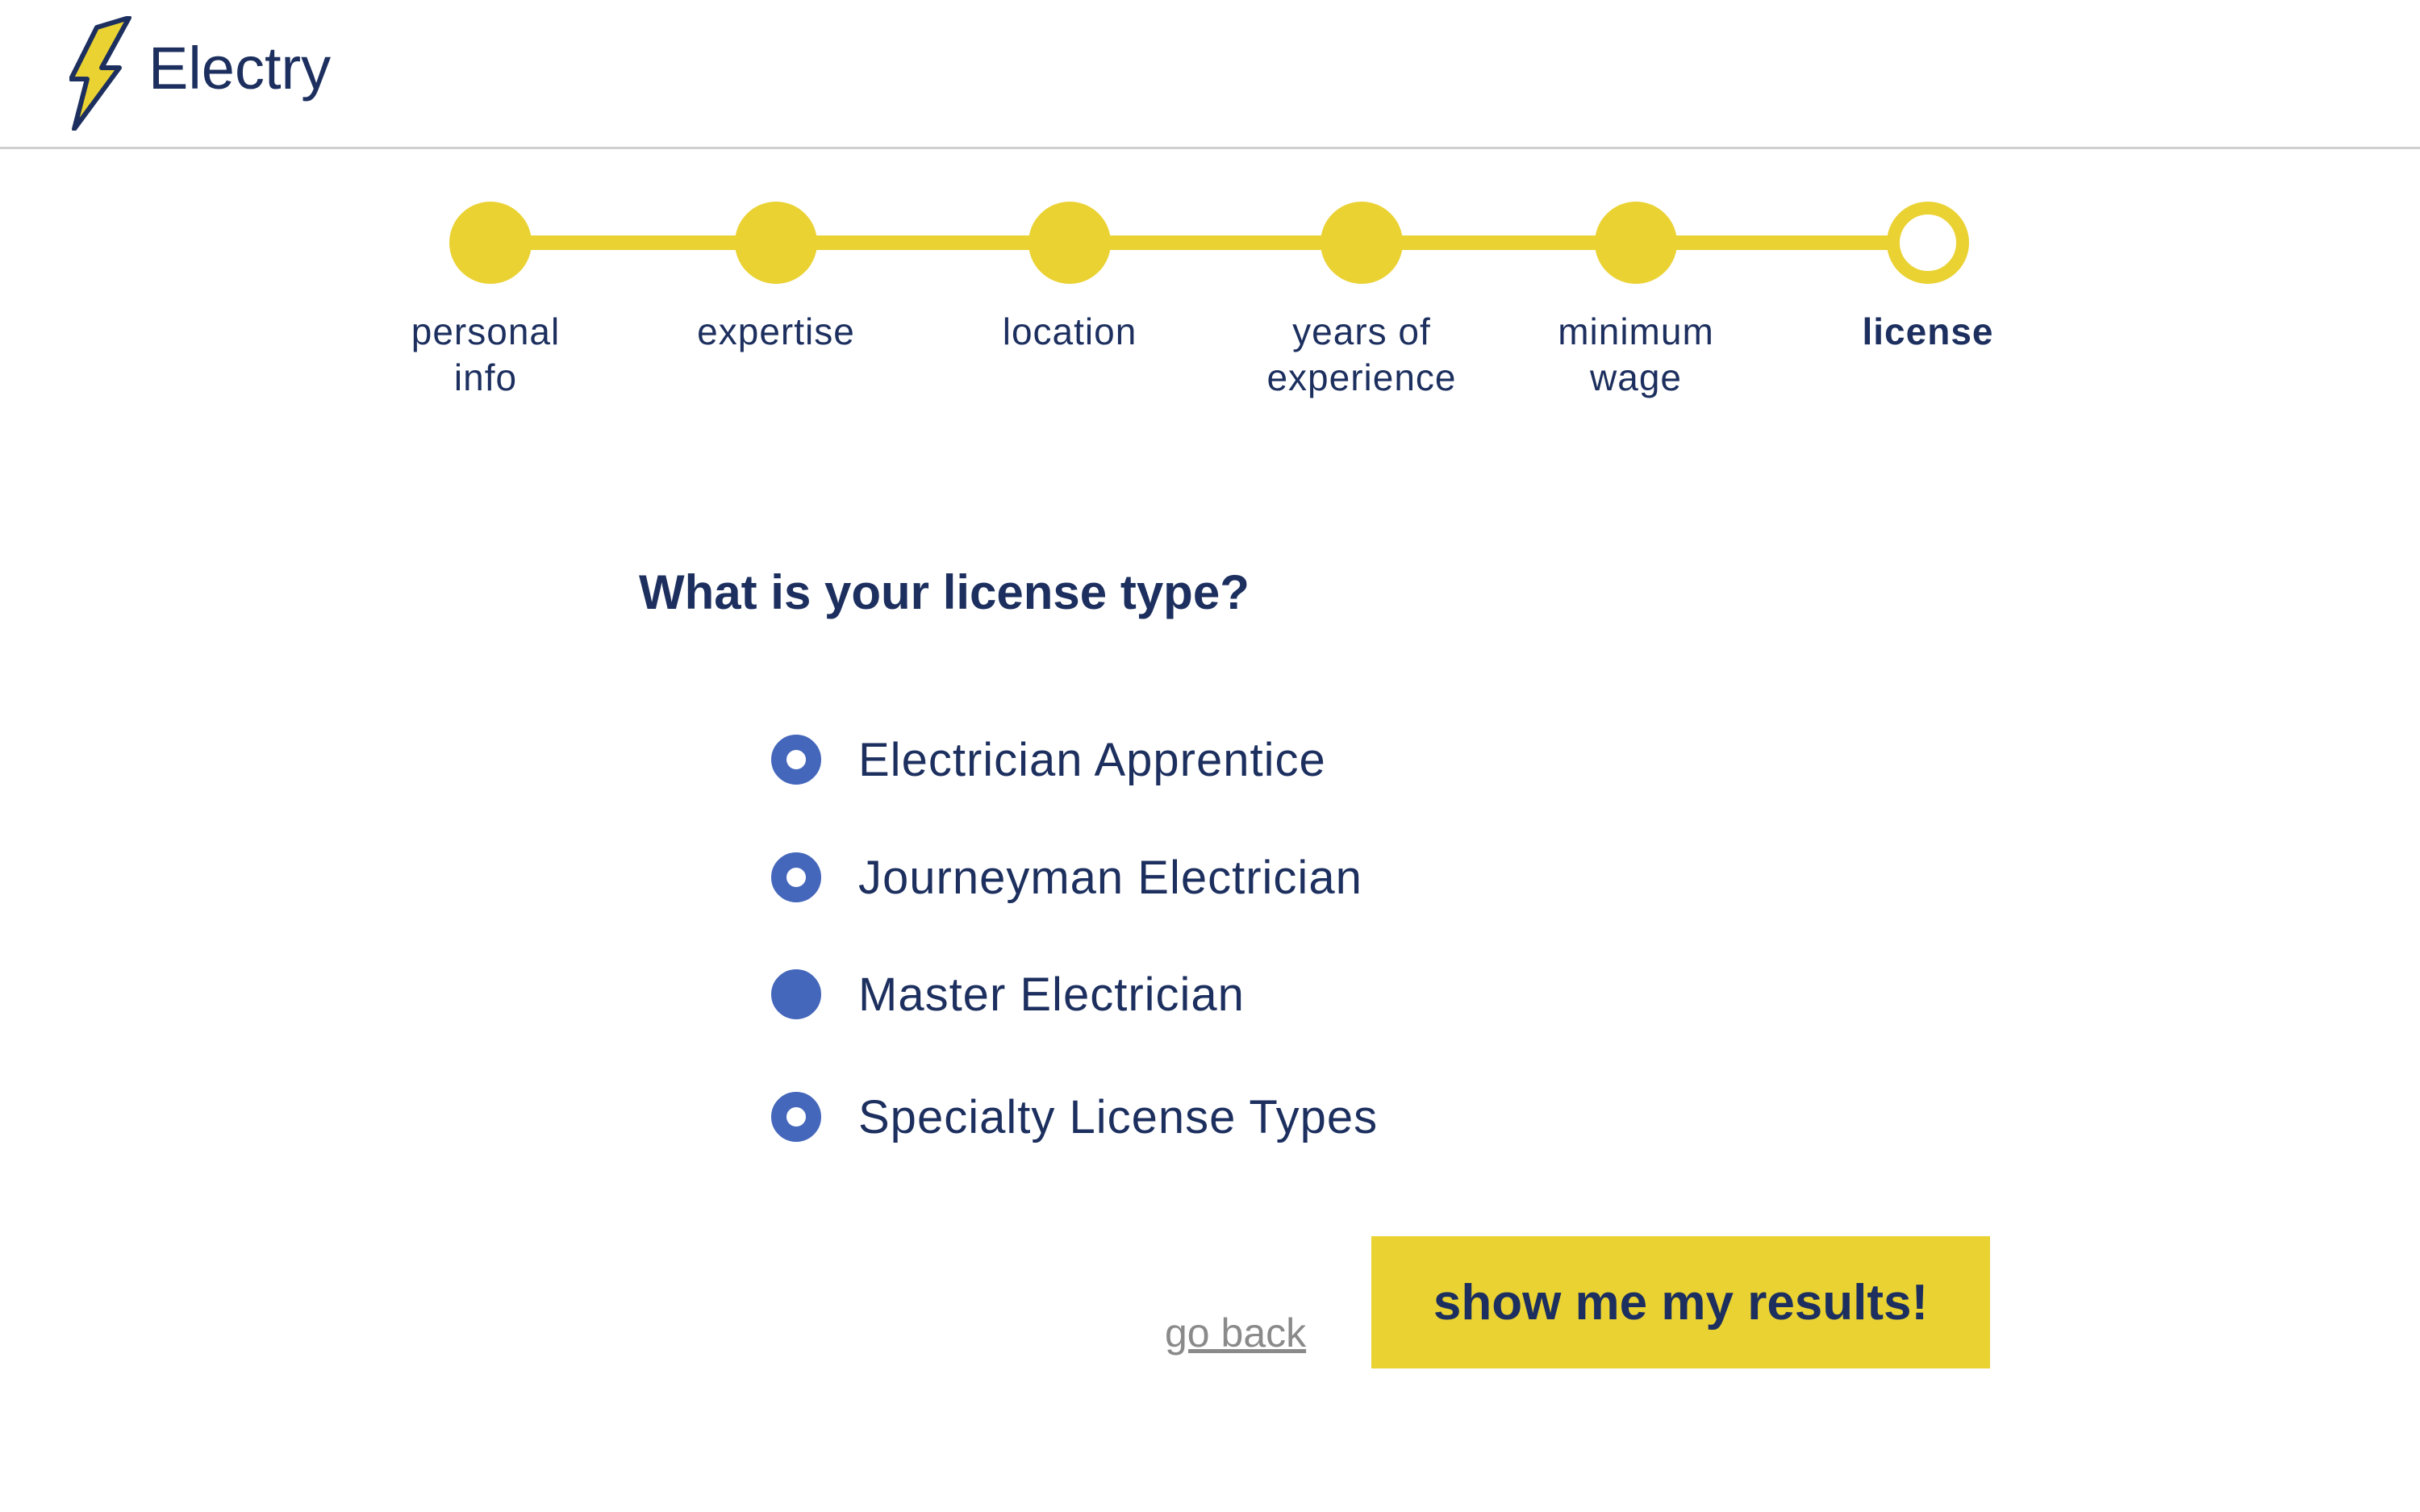 This screenshot has height=1512, width=2420. What do you see at coordinates (1928, 331) in the screenshot?
I see `step-label-license: license` at bounding box center [1928, 331].